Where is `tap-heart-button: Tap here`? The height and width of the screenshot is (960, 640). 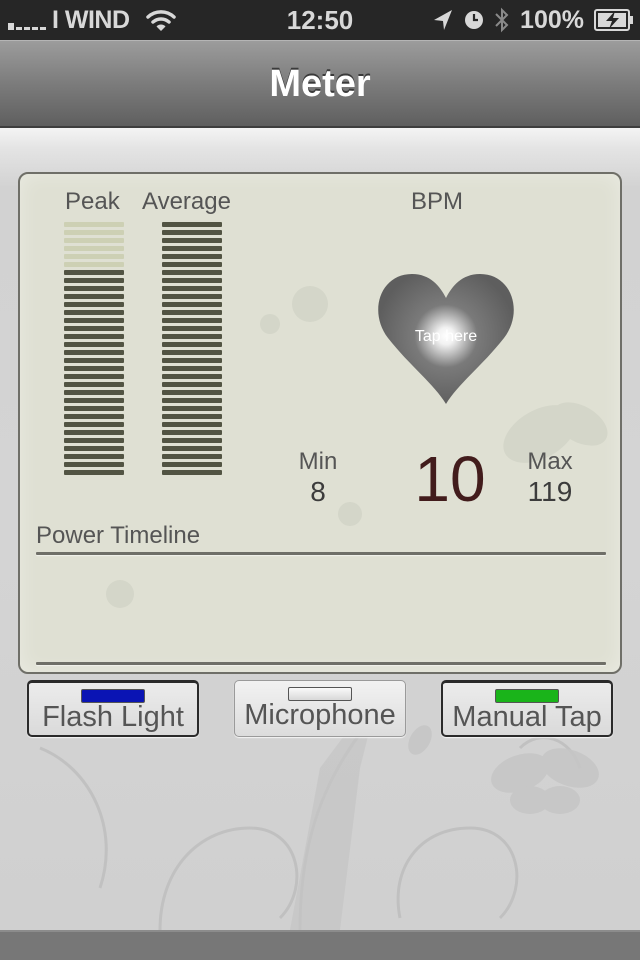
tap-heart-button: Tap here is located at coordinates (446, 339).